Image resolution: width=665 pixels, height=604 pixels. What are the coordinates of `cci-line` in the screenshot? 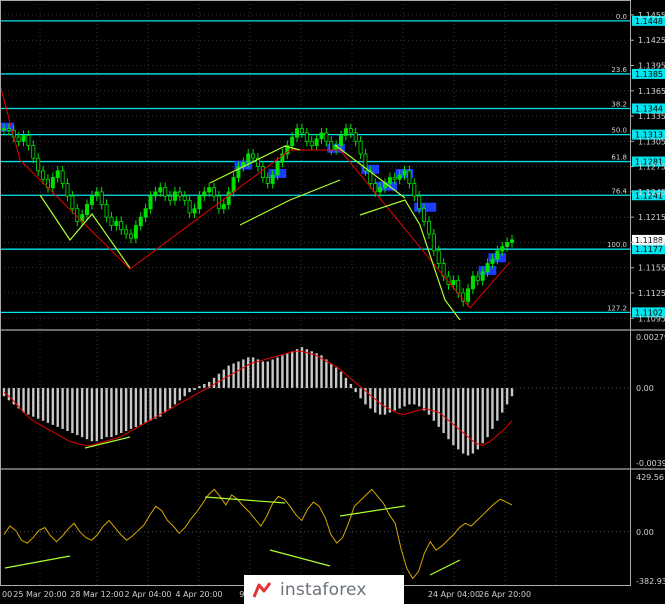 It's located at (258, 534).